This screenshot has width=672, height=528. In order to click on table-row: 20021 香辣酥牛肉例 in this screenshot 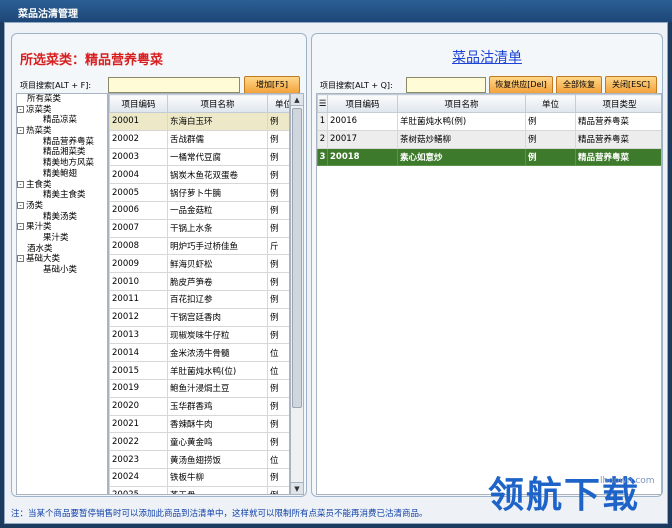, I will do `click(199, 424)`.